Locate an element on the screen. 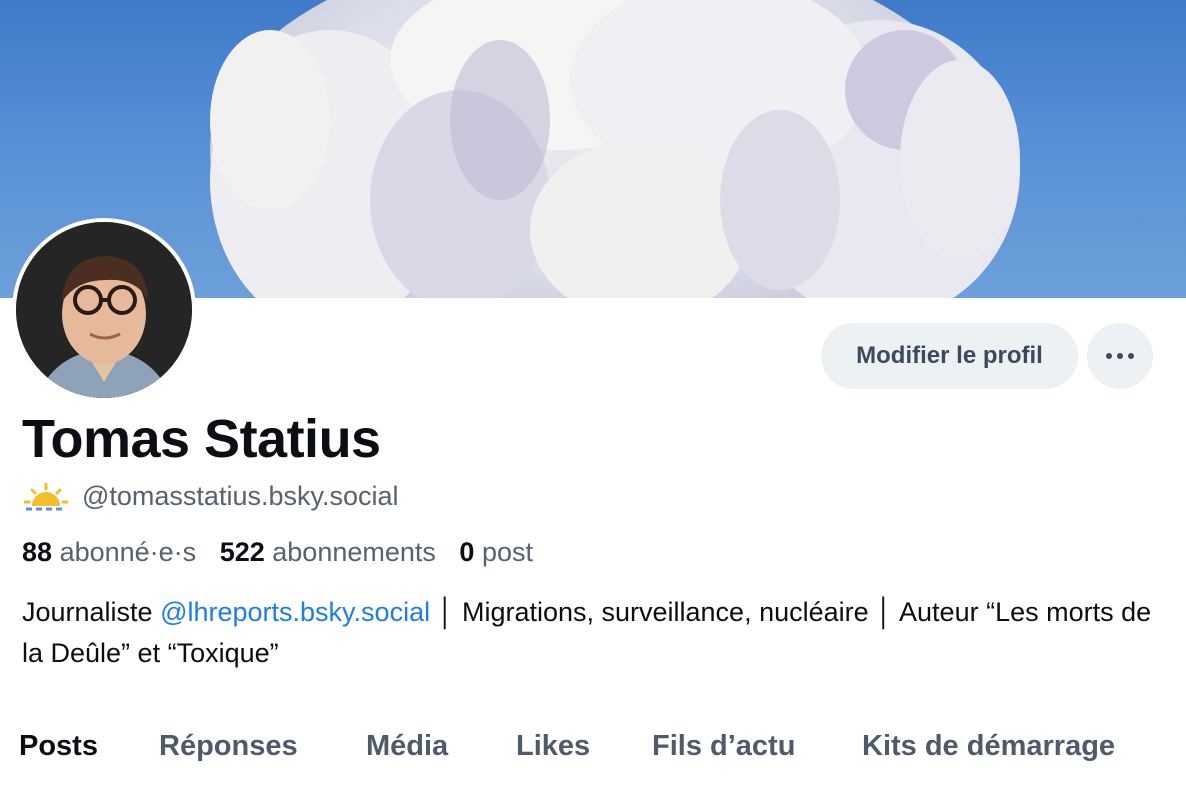 The image size is (1186, 794). tab-feeds: Fils d’actu is located at coordinates (723, 746).